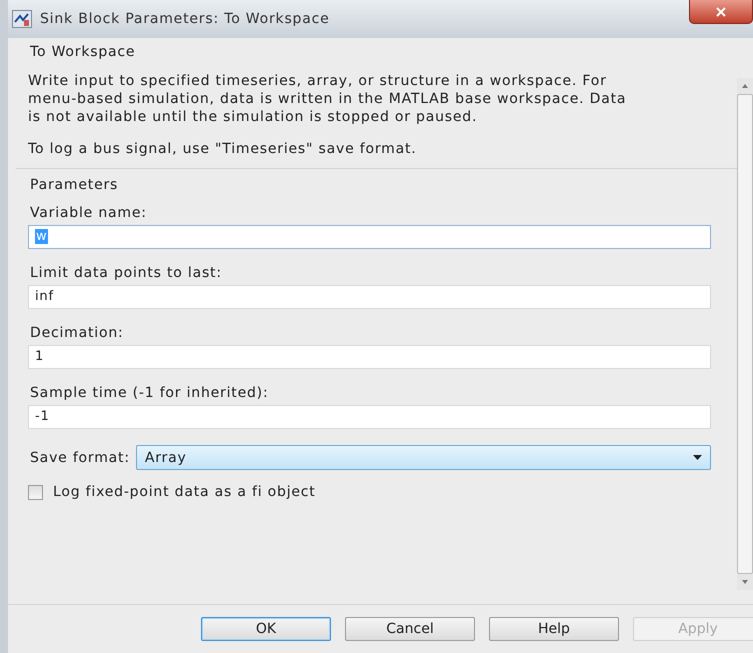 Image resolution: width=753 pixels, height=653 pixels. Describe the element at coordinates (184, 492) in the screenshot. I see `checkbox-label: Log fixed-point data as a fi object` at that location.